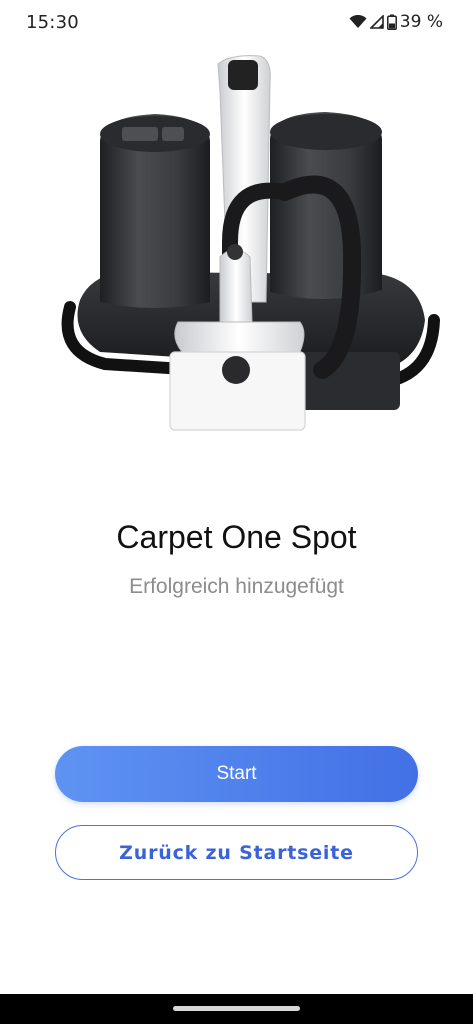 The height and width of the screenshot is (1024, 473). I want to click on battery-icon, so click(391, 22).